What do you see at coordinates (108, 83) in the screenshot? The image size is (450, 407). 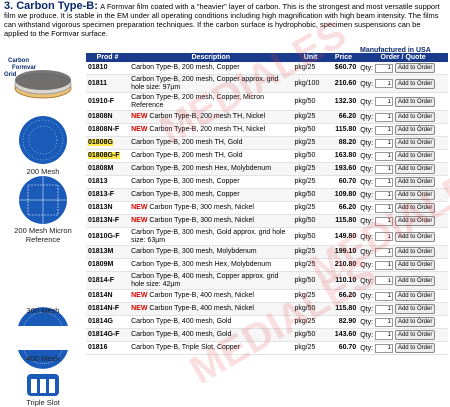 I see `prod-number: 01811` at bounding box center [108, 83].